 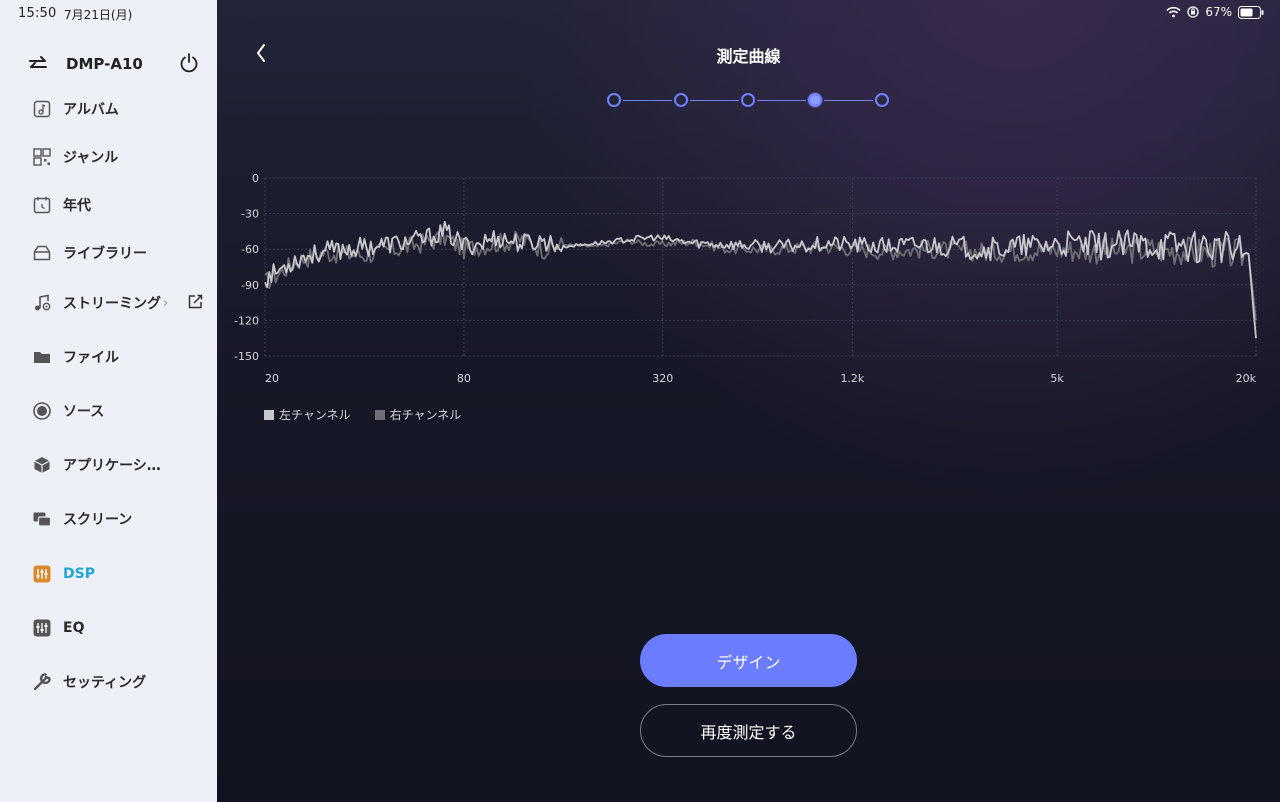 What do you see at coordinates (84, 412) in the screenshot?
I see `sidebar-item-label: ソース` at bounding box center [84, 412].